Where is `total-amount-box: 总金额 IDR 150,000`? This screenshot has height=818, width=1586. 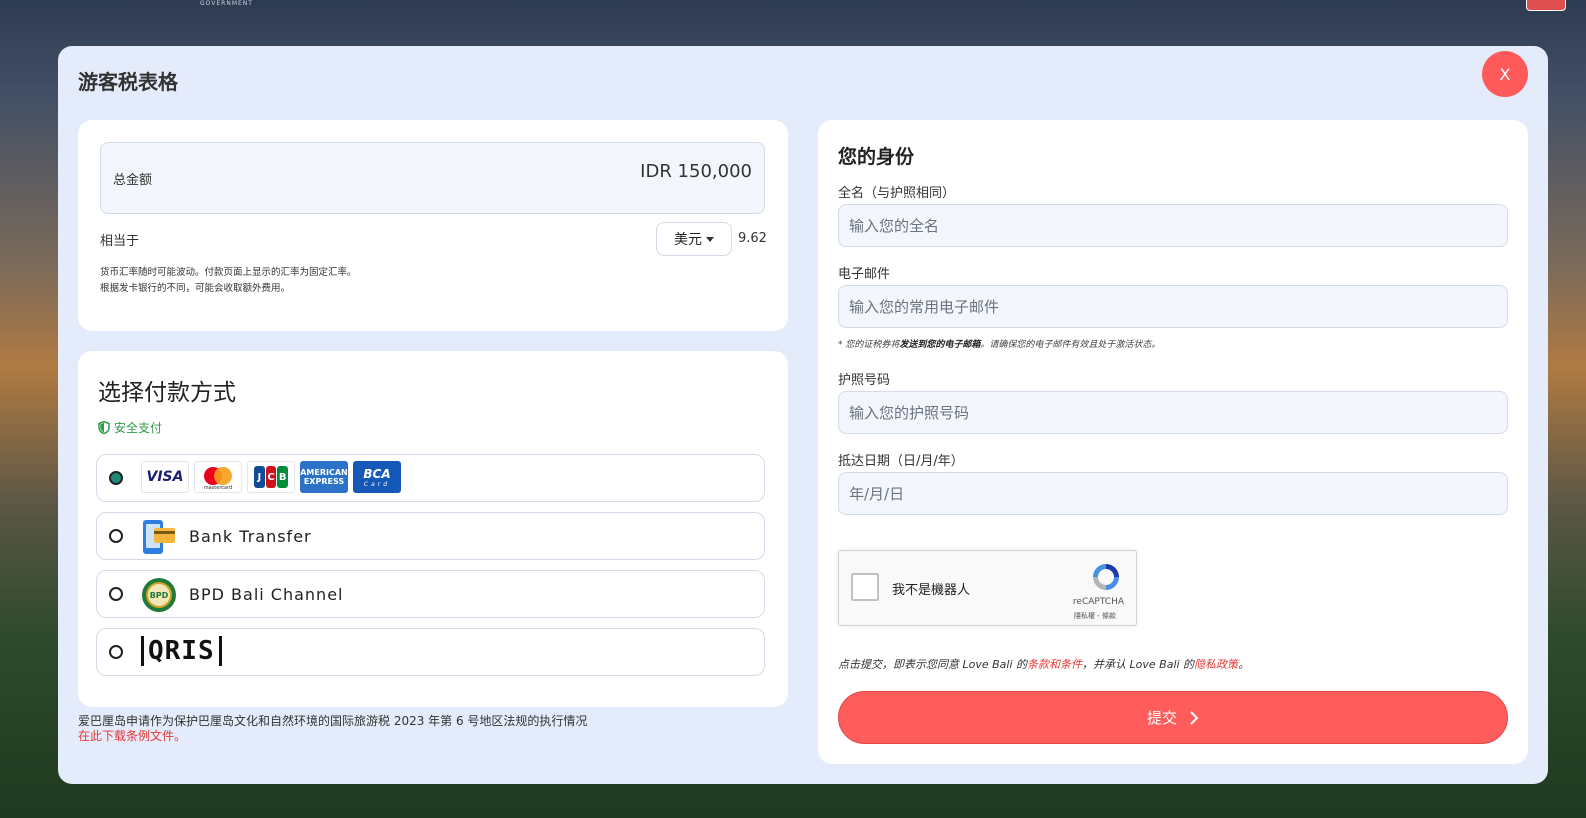
total-amount-box: 总金额 IDR 150,000 is located at coordinates (432, 178).